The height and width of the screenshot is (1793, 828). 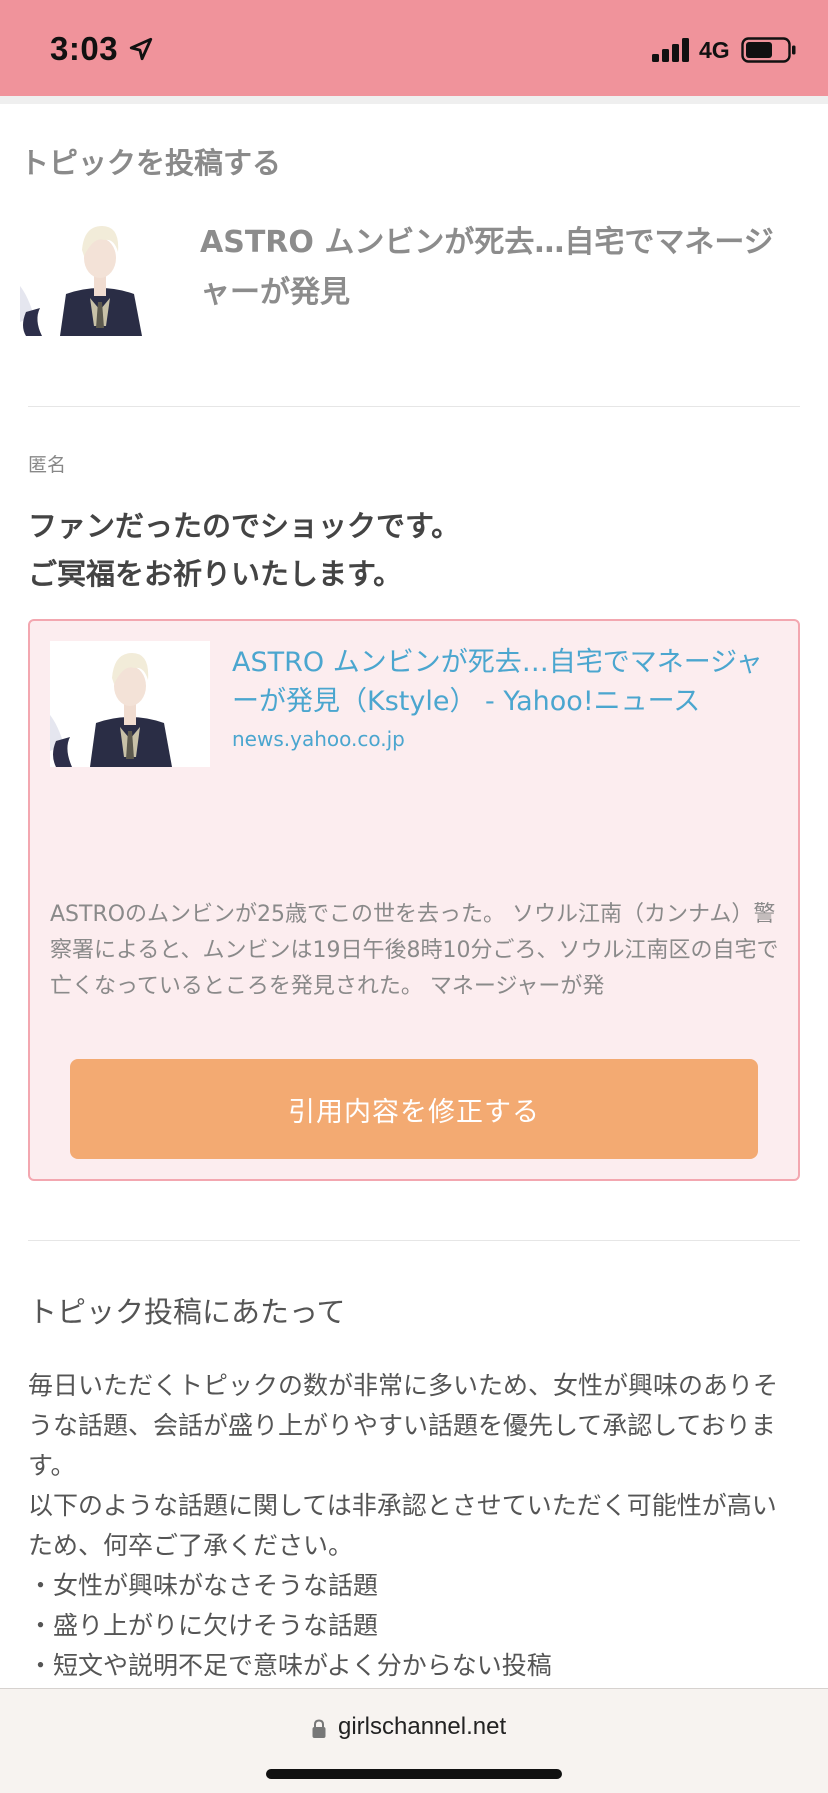 What do you see at coordinates (130, 704) in the screenshot?
I see `quote-thumbnail` at bounding box center [130, 704].